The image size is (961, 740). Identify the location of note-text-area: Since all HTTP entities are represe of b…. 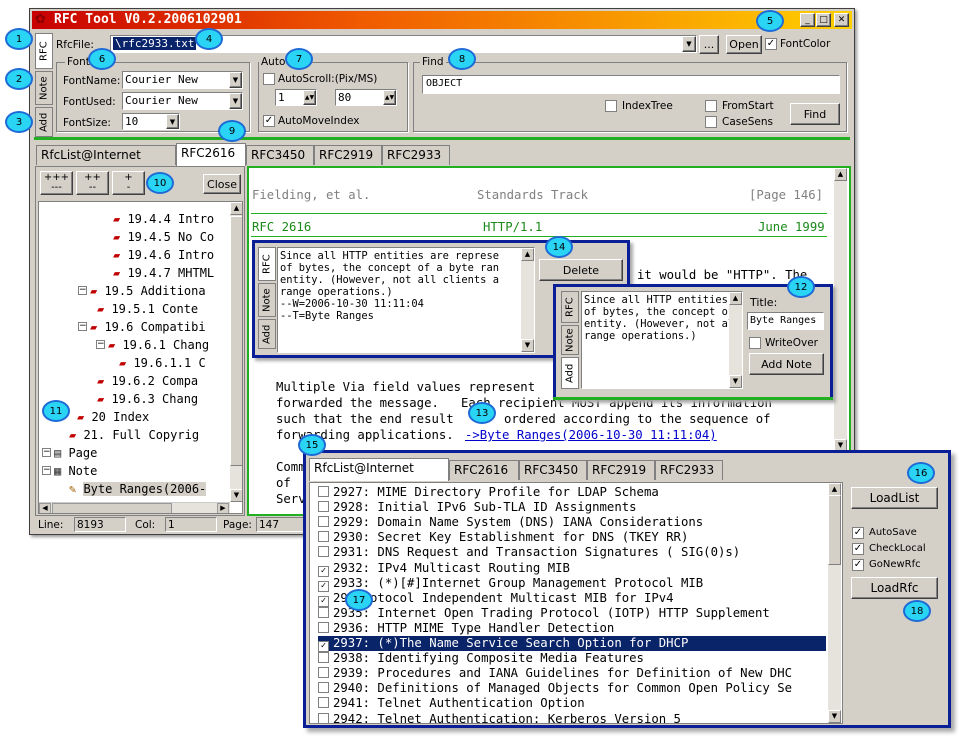
(406, 300).